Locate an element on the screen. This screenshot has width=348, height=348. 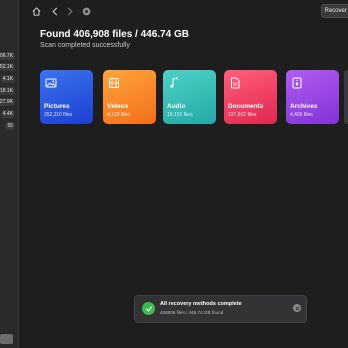
forward-icon is located at coordinates (70, 11).